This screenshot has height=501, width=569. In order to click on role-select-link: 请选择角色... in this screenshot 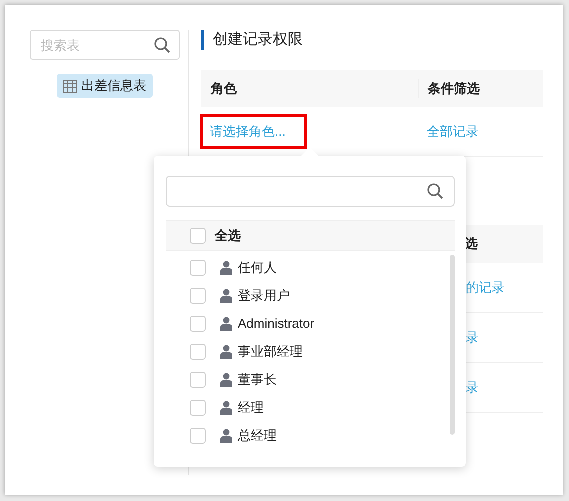, I will do `click(253, 131)`.